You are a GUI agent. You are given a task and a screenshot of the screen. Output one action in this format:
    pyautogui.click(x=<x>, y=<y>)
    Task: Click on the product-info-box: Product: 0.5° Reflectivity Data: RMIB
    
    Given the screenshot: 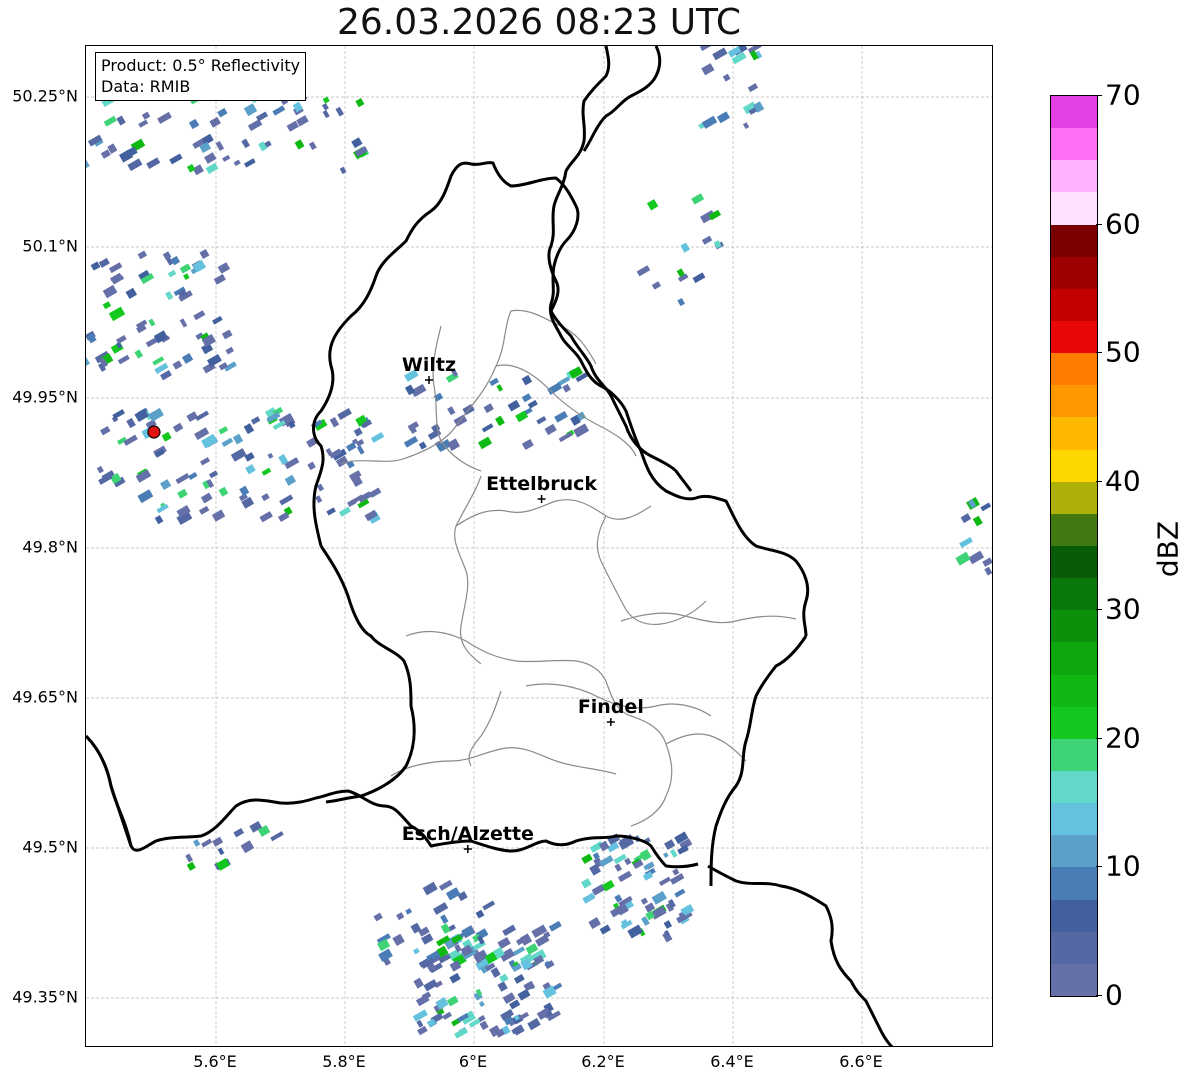 What is the action you would take?
    pyautogui.click(x=201, y=76)
    